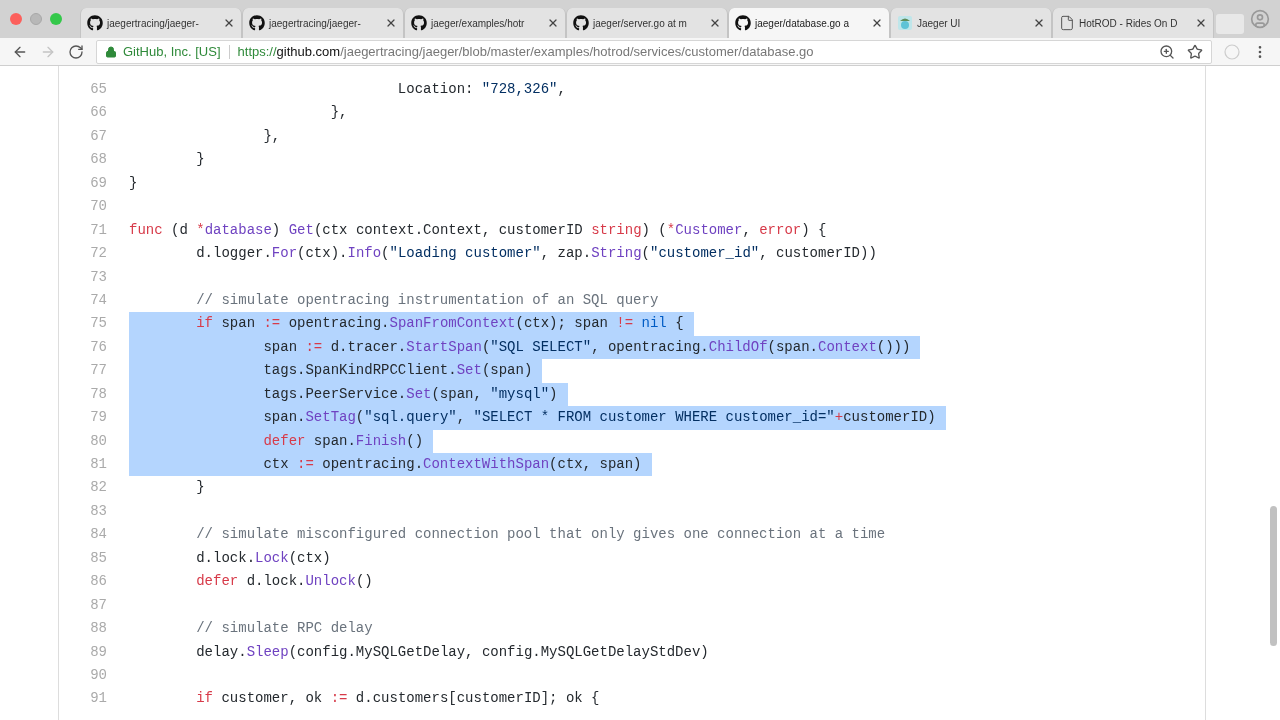 This screenshot has height=720, width=1280. Describe the element at coordinates (98, 675) in the screenshot. I see `line-number: 90` at that location.